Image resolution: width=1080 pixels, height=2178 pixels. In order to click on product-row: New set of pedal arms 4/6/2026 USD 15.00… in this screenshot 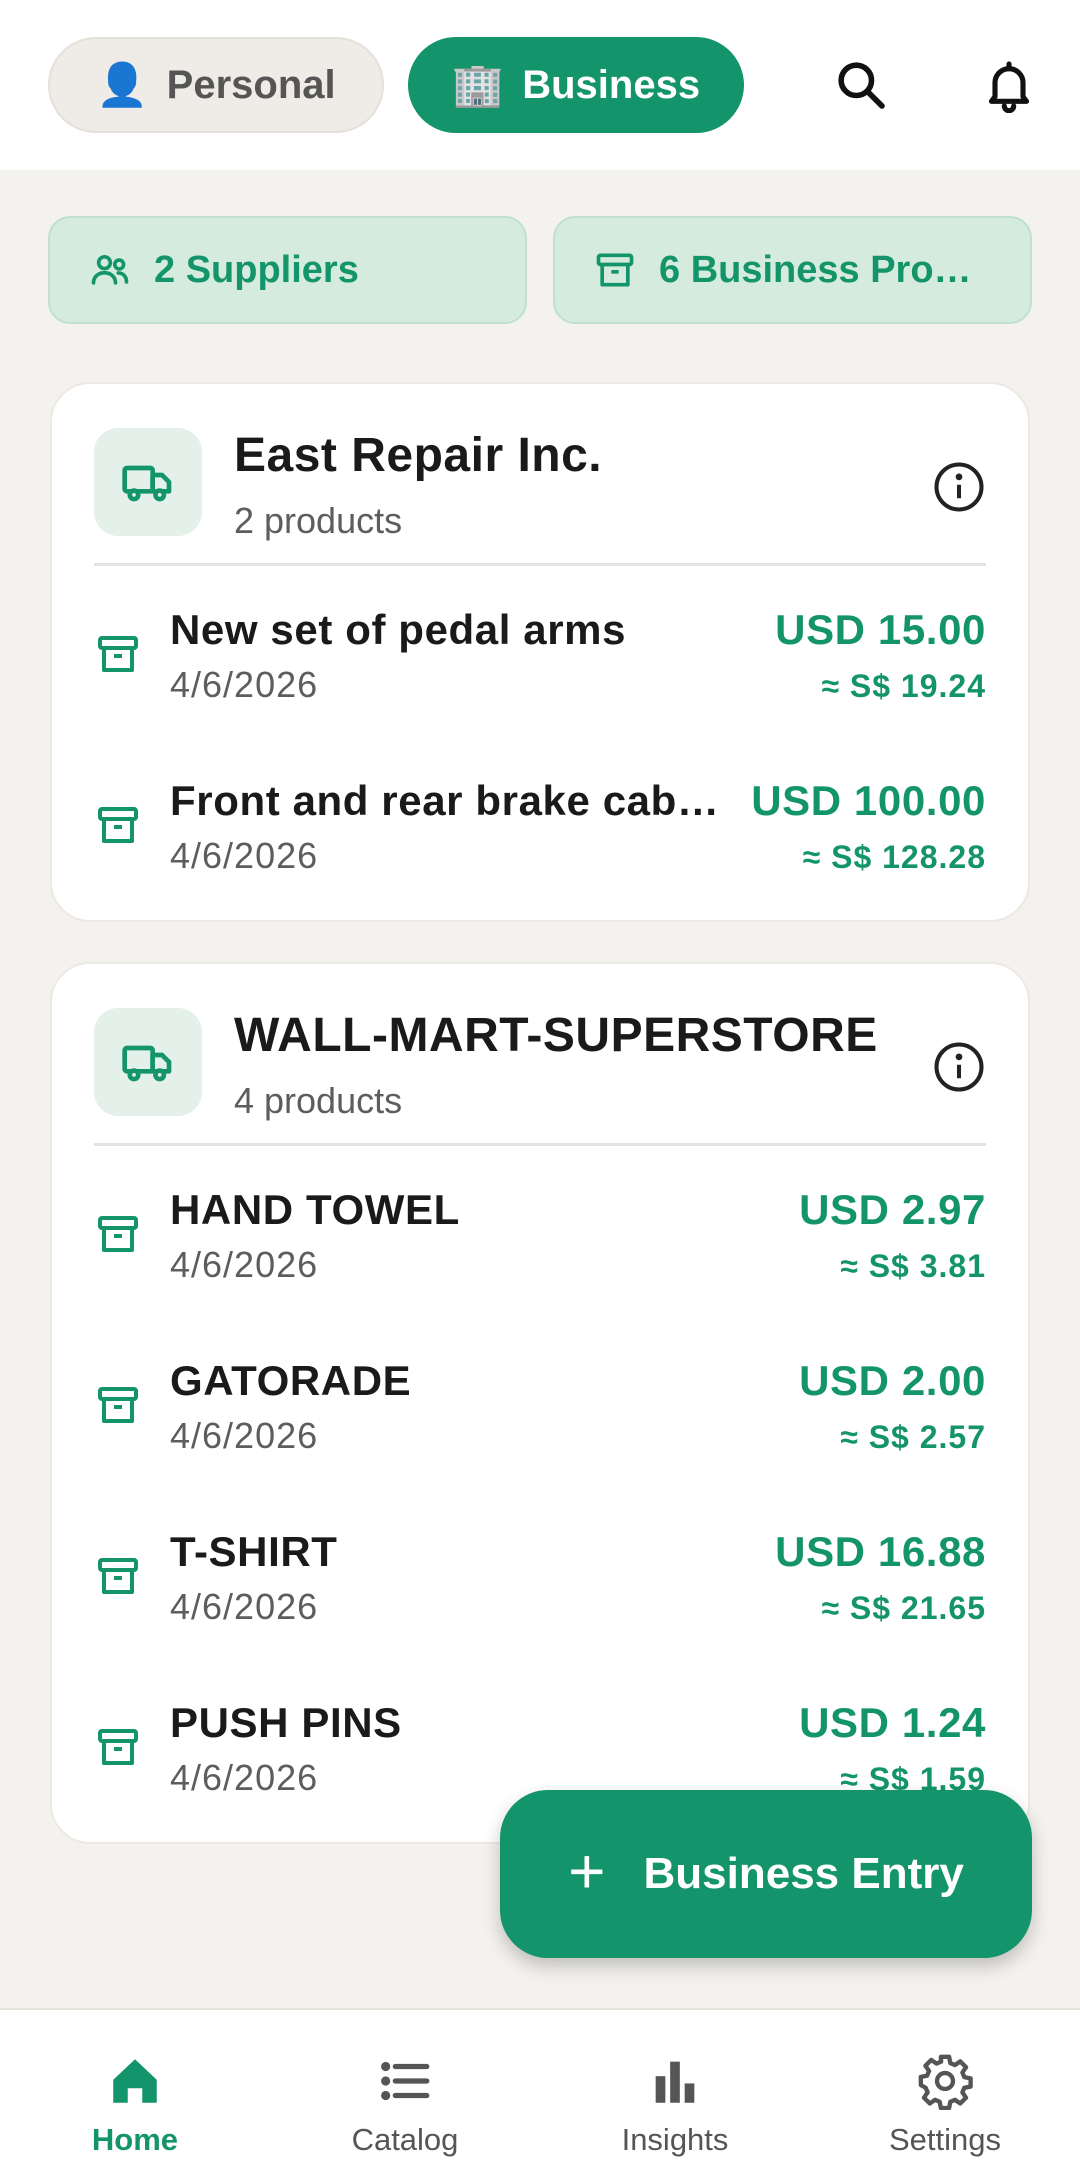, I will do `click(540, 651)`.